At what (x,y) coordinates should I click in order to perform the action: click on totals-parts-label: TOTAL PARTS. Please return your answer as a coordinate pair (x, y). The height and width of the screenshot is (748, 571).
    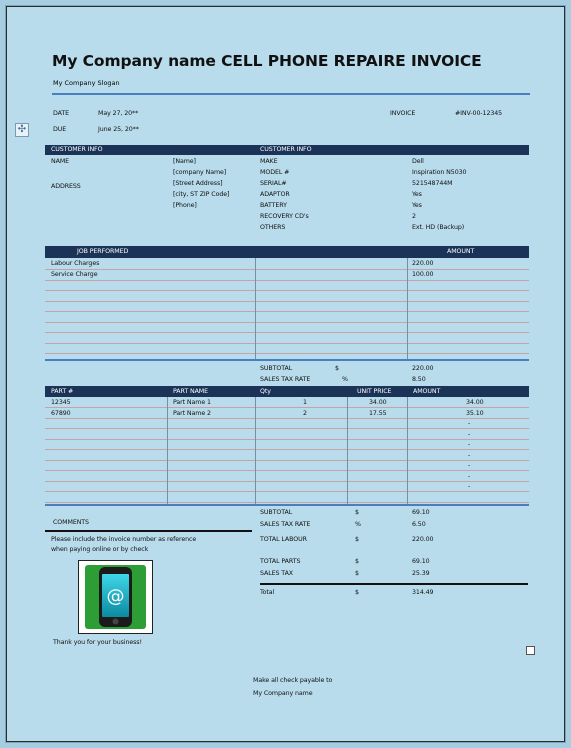
    Looking at the image, I should click on (280, 561).